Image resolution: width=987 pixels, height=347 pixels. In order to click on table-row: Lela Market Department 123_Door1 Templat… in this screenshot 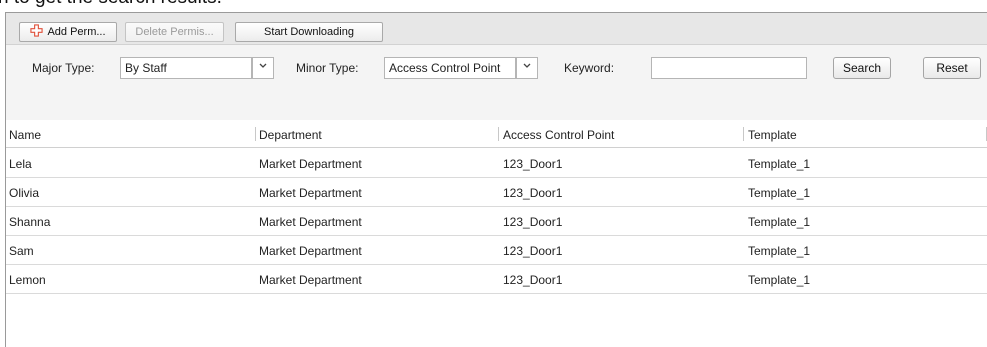, I will do `click(496, 163)`.